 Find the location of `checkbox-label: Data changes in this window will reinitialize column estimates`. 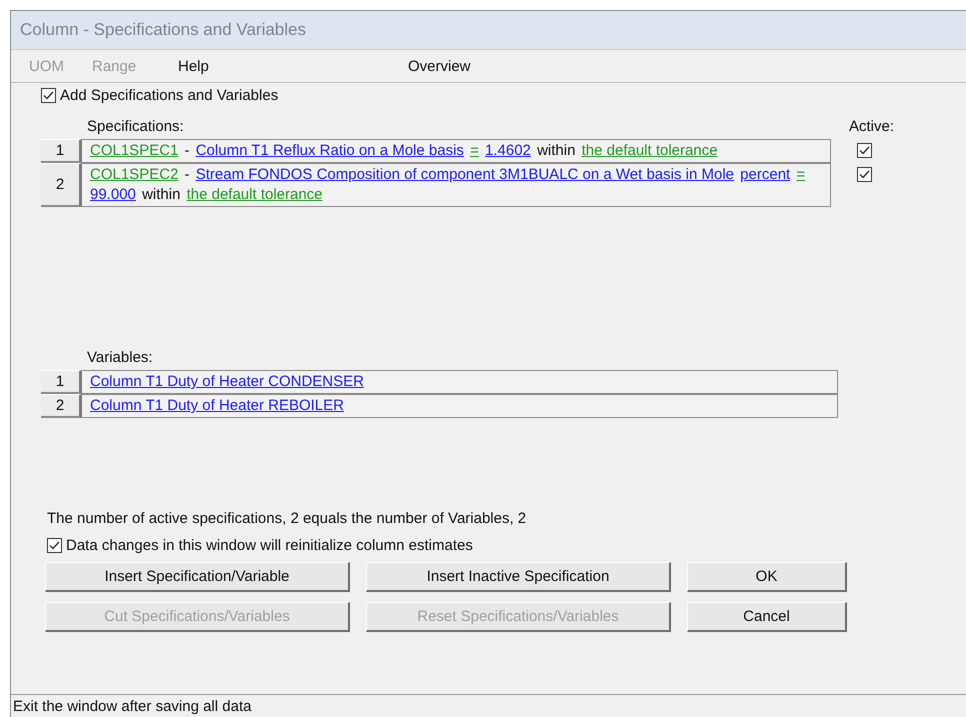

checkbox-label: Data changes in this window will reinitialize column estimates is located at coordinates (269, 545).